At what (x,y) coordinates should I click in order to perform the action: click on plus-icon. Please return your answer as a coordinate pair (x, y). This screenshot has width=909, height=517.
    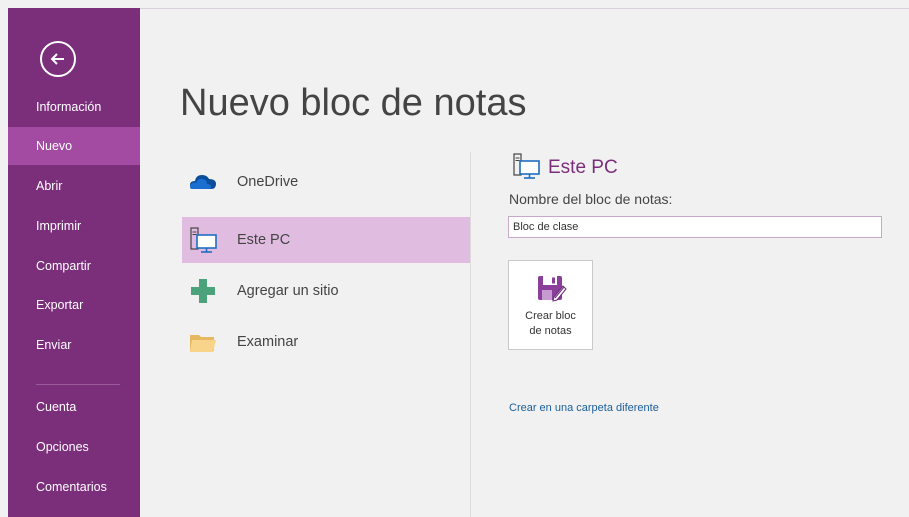
    Looking at the image, I should click on (203, 291).